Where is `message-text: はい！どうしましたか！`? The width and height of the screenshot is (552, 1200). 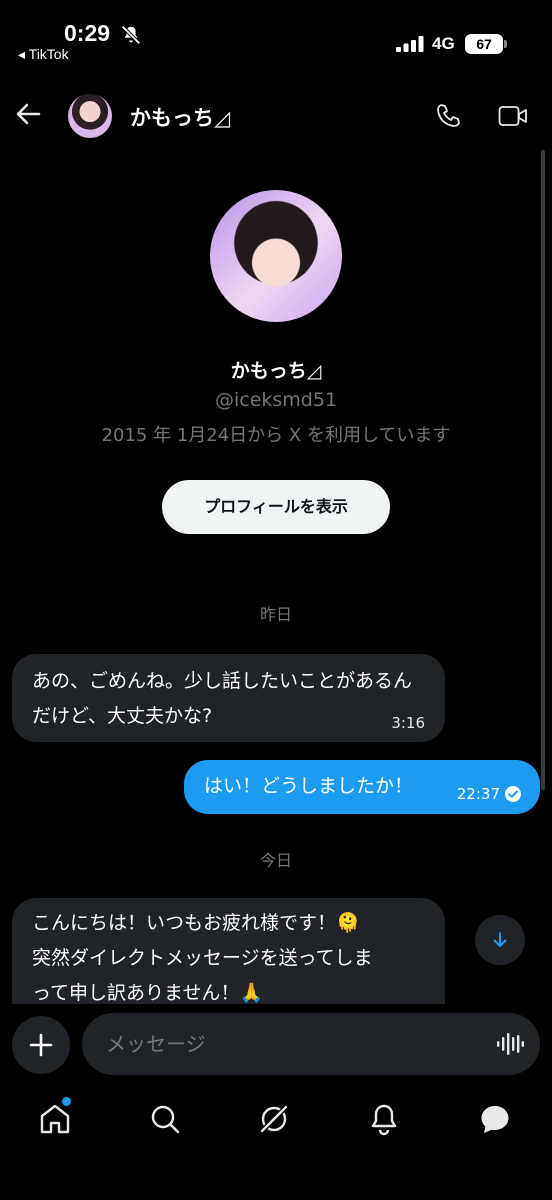 message-text: はい！どうしましたか！ is located at coordinates (309, 786).